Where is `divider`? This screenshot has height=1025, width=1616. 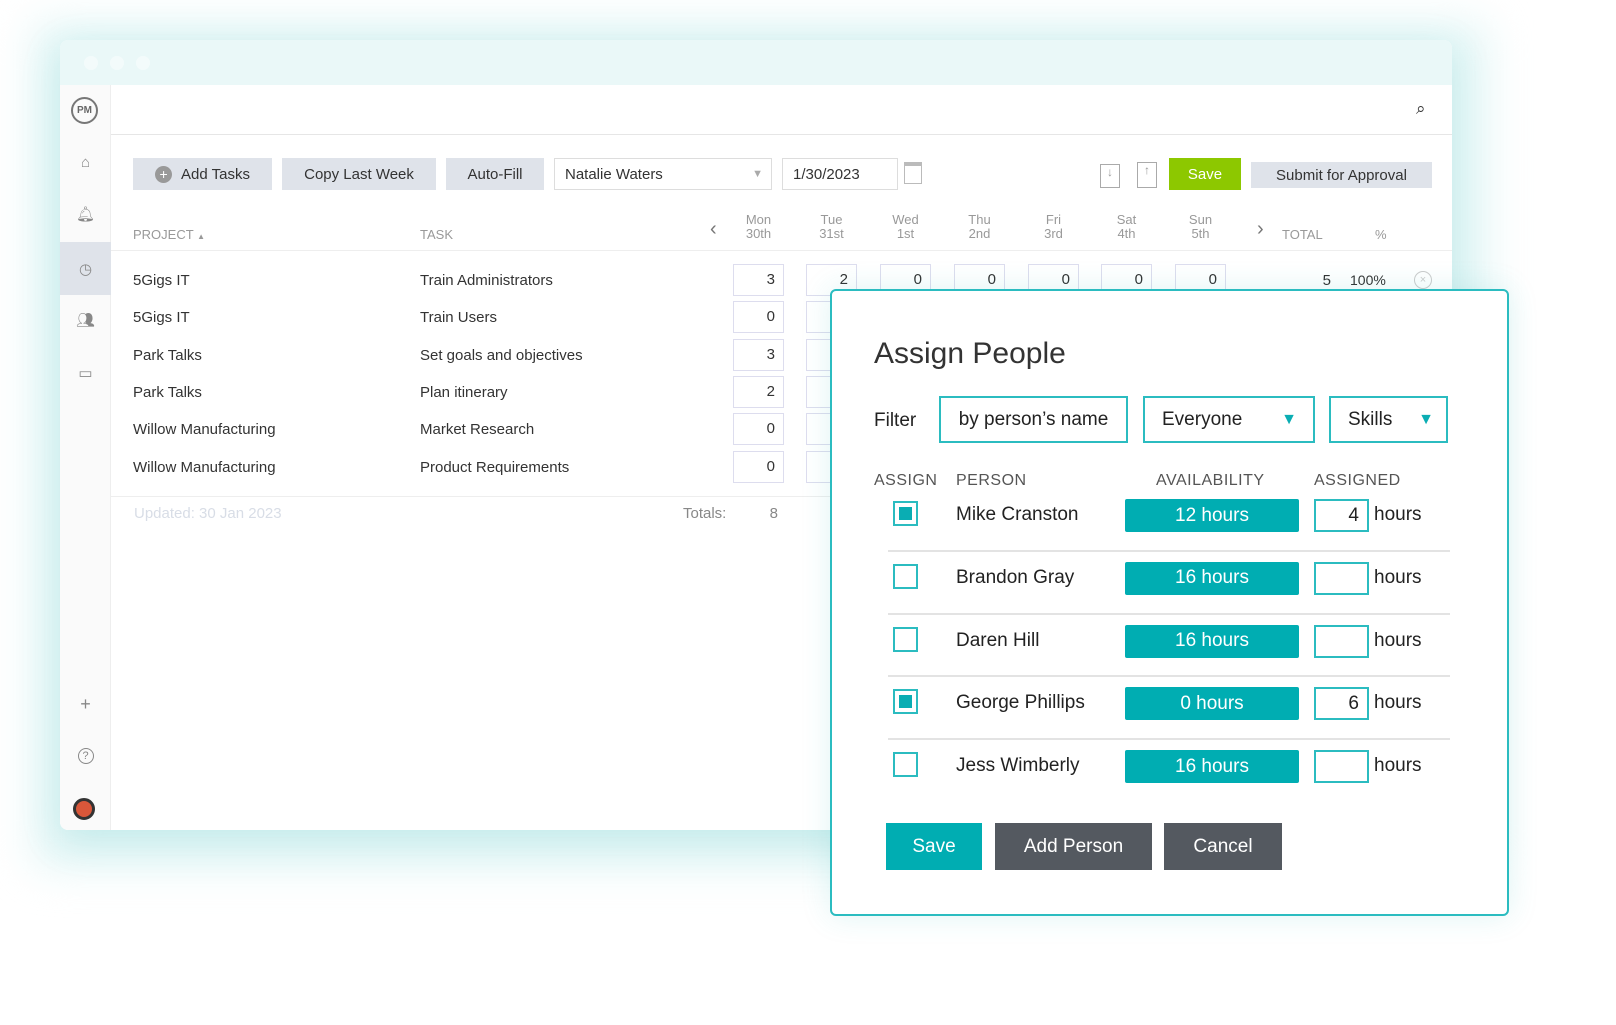 divider is located at coordinates (781, 250).